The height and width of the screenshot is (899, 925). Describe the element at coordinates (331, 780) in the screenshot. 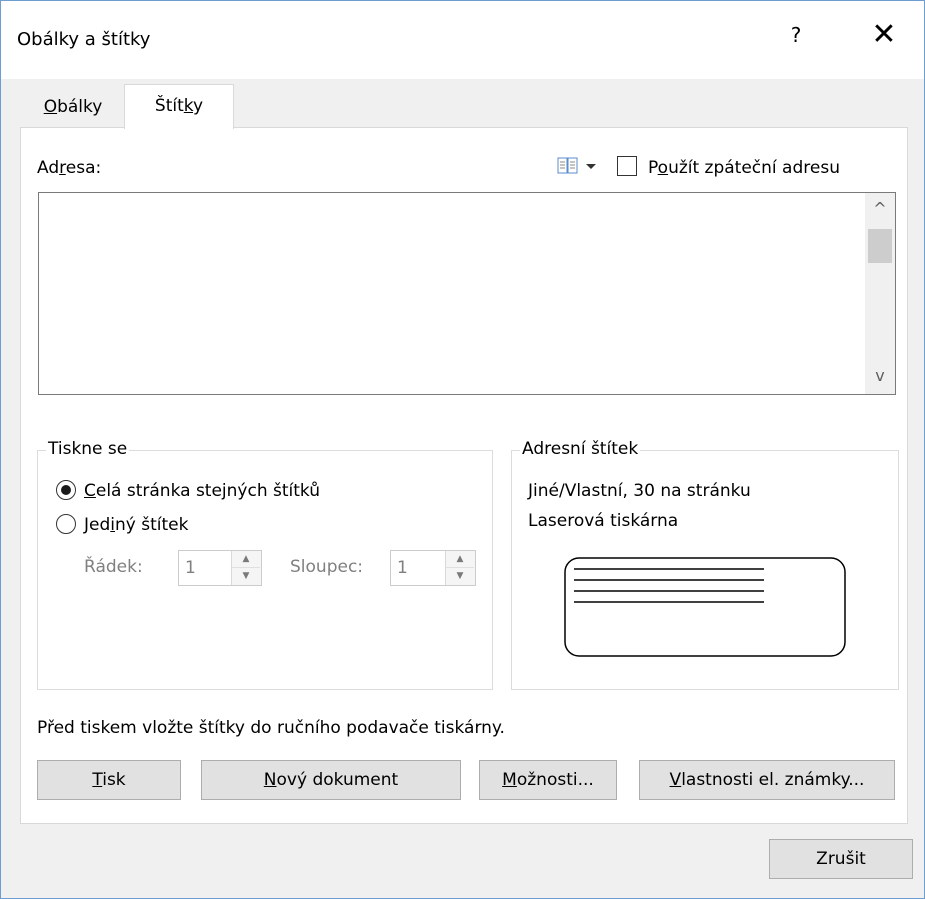

I see `new-document-button: Nový dokument` at that location.